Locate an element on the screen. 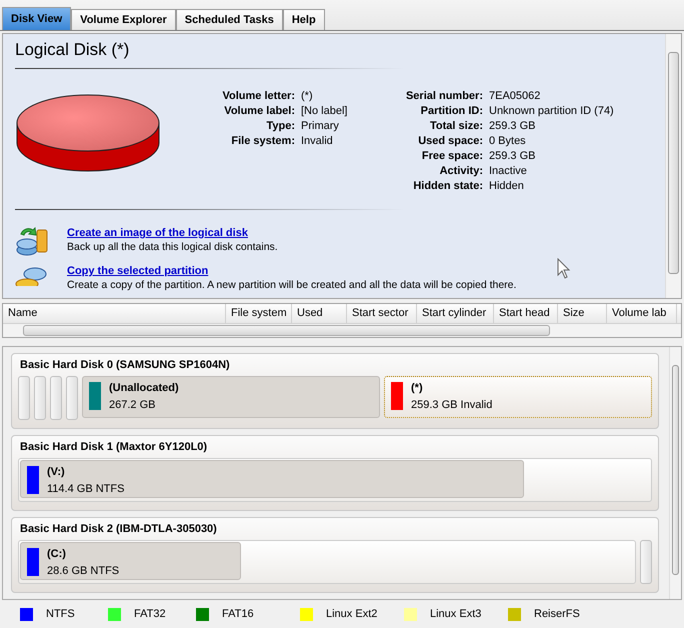  field-label: File system: is located at coordinates (262, 141).